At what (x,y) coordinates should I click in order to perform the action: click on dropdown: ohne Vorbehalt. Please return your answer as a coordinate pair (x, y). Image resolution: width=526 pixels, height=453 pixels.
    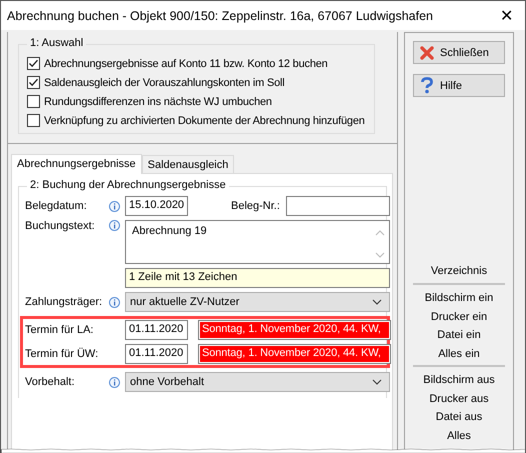
    Looking at the image, I should click on (257, 382).